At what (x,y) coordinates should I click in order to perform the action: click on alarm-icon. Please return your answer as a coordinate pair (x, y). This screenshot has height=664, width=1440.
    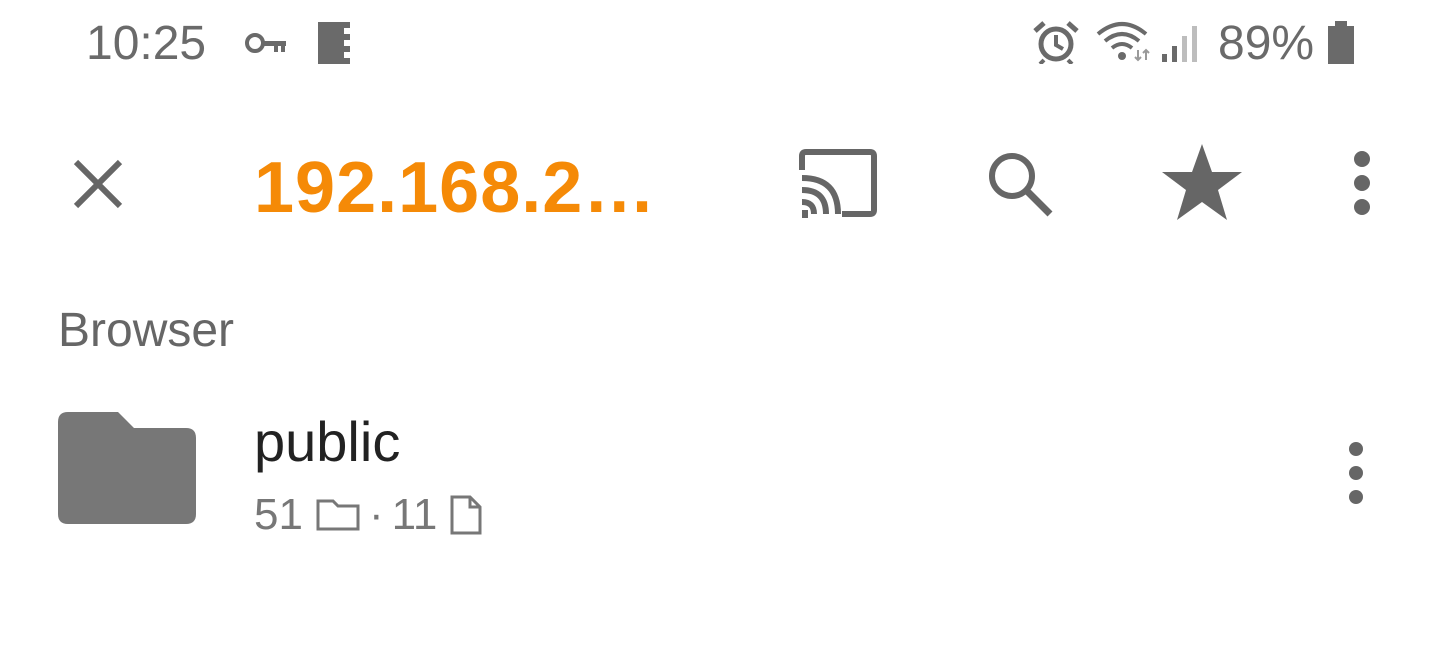
    Looking at the image, I should click on (1056, 42).